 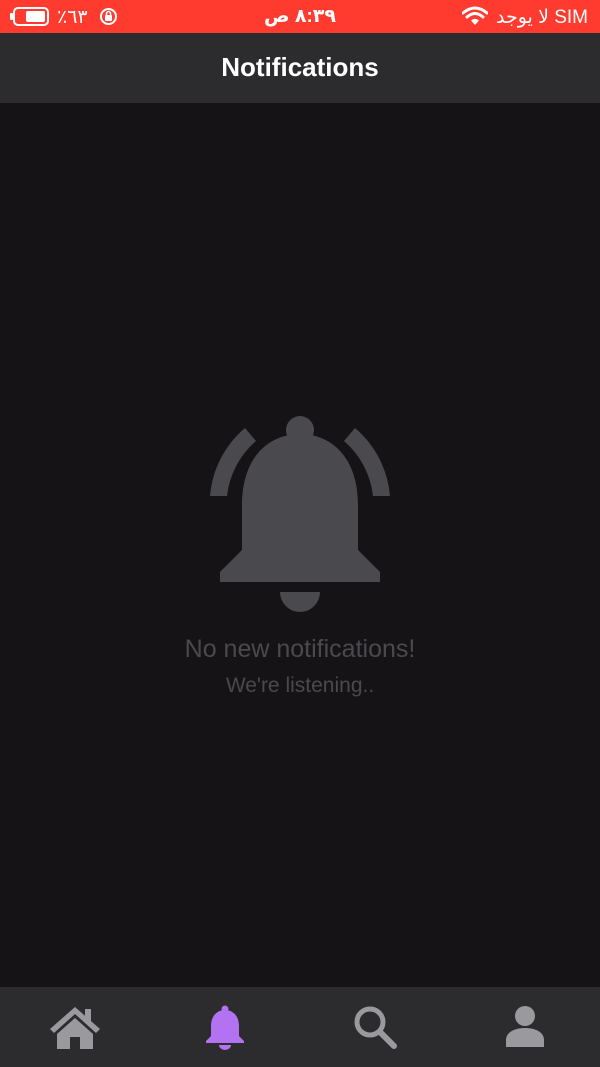 What do you see at coordinates (542, 17) in the screenshot?
I see `carrier-label: لا يوجد SIM` at bounding box center [542, 17].